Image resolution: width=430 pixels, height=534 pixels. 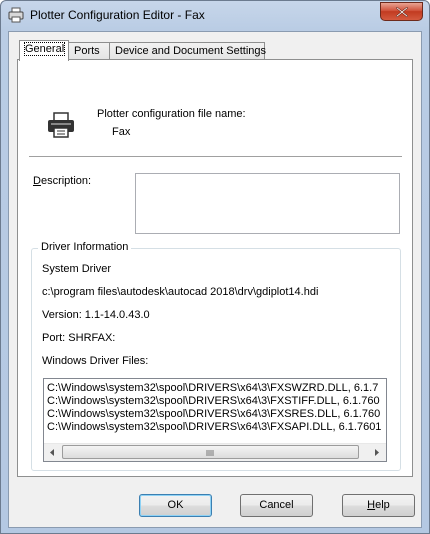 I want to click on scroll-left-button, so click(x=52, y=452).